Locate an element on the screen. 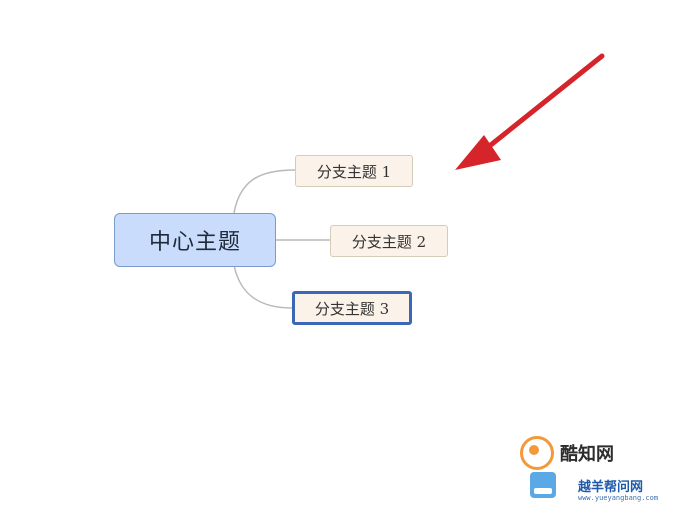 The width and height of the screenshot is (682, 512). watermark-line1: 酷知网 is located at coordinates (587, 454).